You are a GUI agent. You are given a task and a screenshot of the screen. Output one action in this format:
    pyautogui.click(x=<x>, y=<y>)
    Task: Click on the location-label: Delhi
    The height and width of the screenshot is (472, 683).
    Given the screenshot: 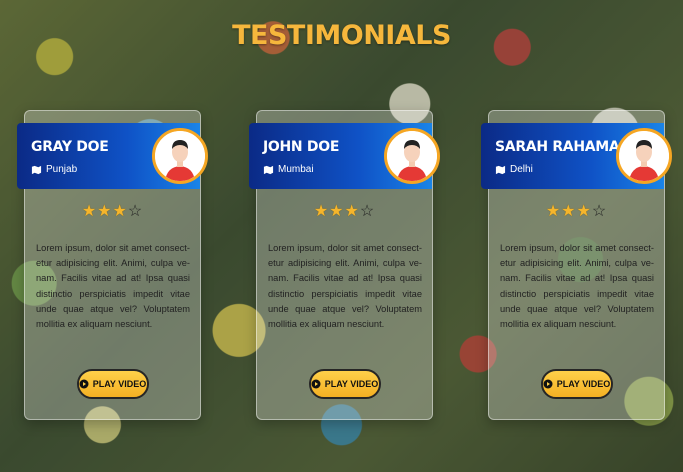 What is the action you would take?
    pyautogui.click(x=521, y=169)
    